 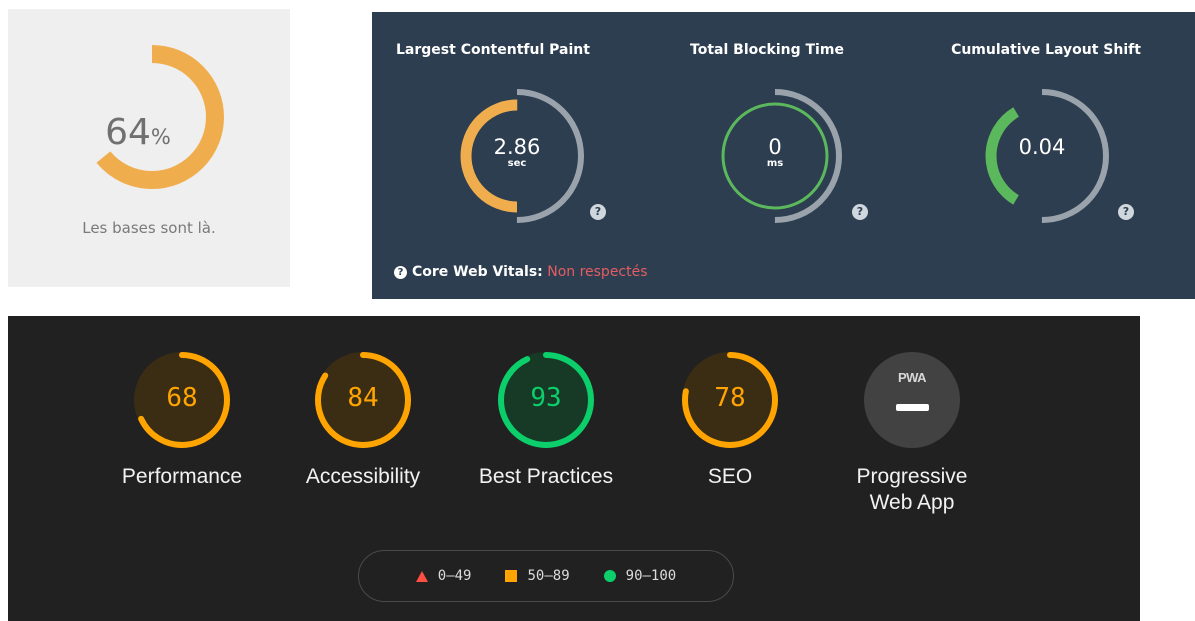 I want to click on legend-item-average: 50–89, so click(x=537, y=576).